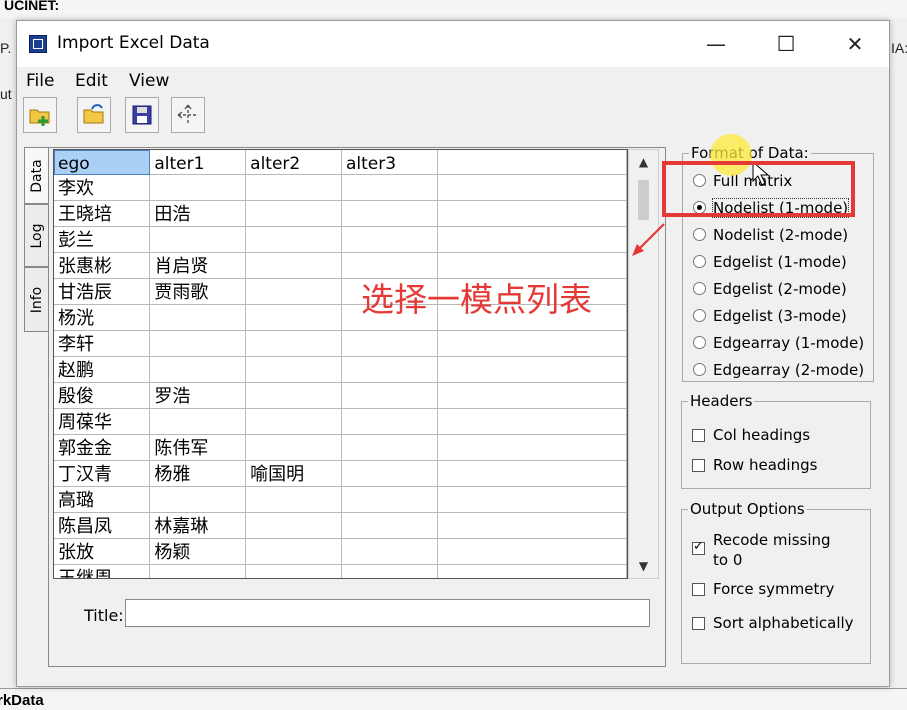  Describe the element at coordinates (102, 213) in the screenshot. I see `grid-cell: 王晓培` at that location.